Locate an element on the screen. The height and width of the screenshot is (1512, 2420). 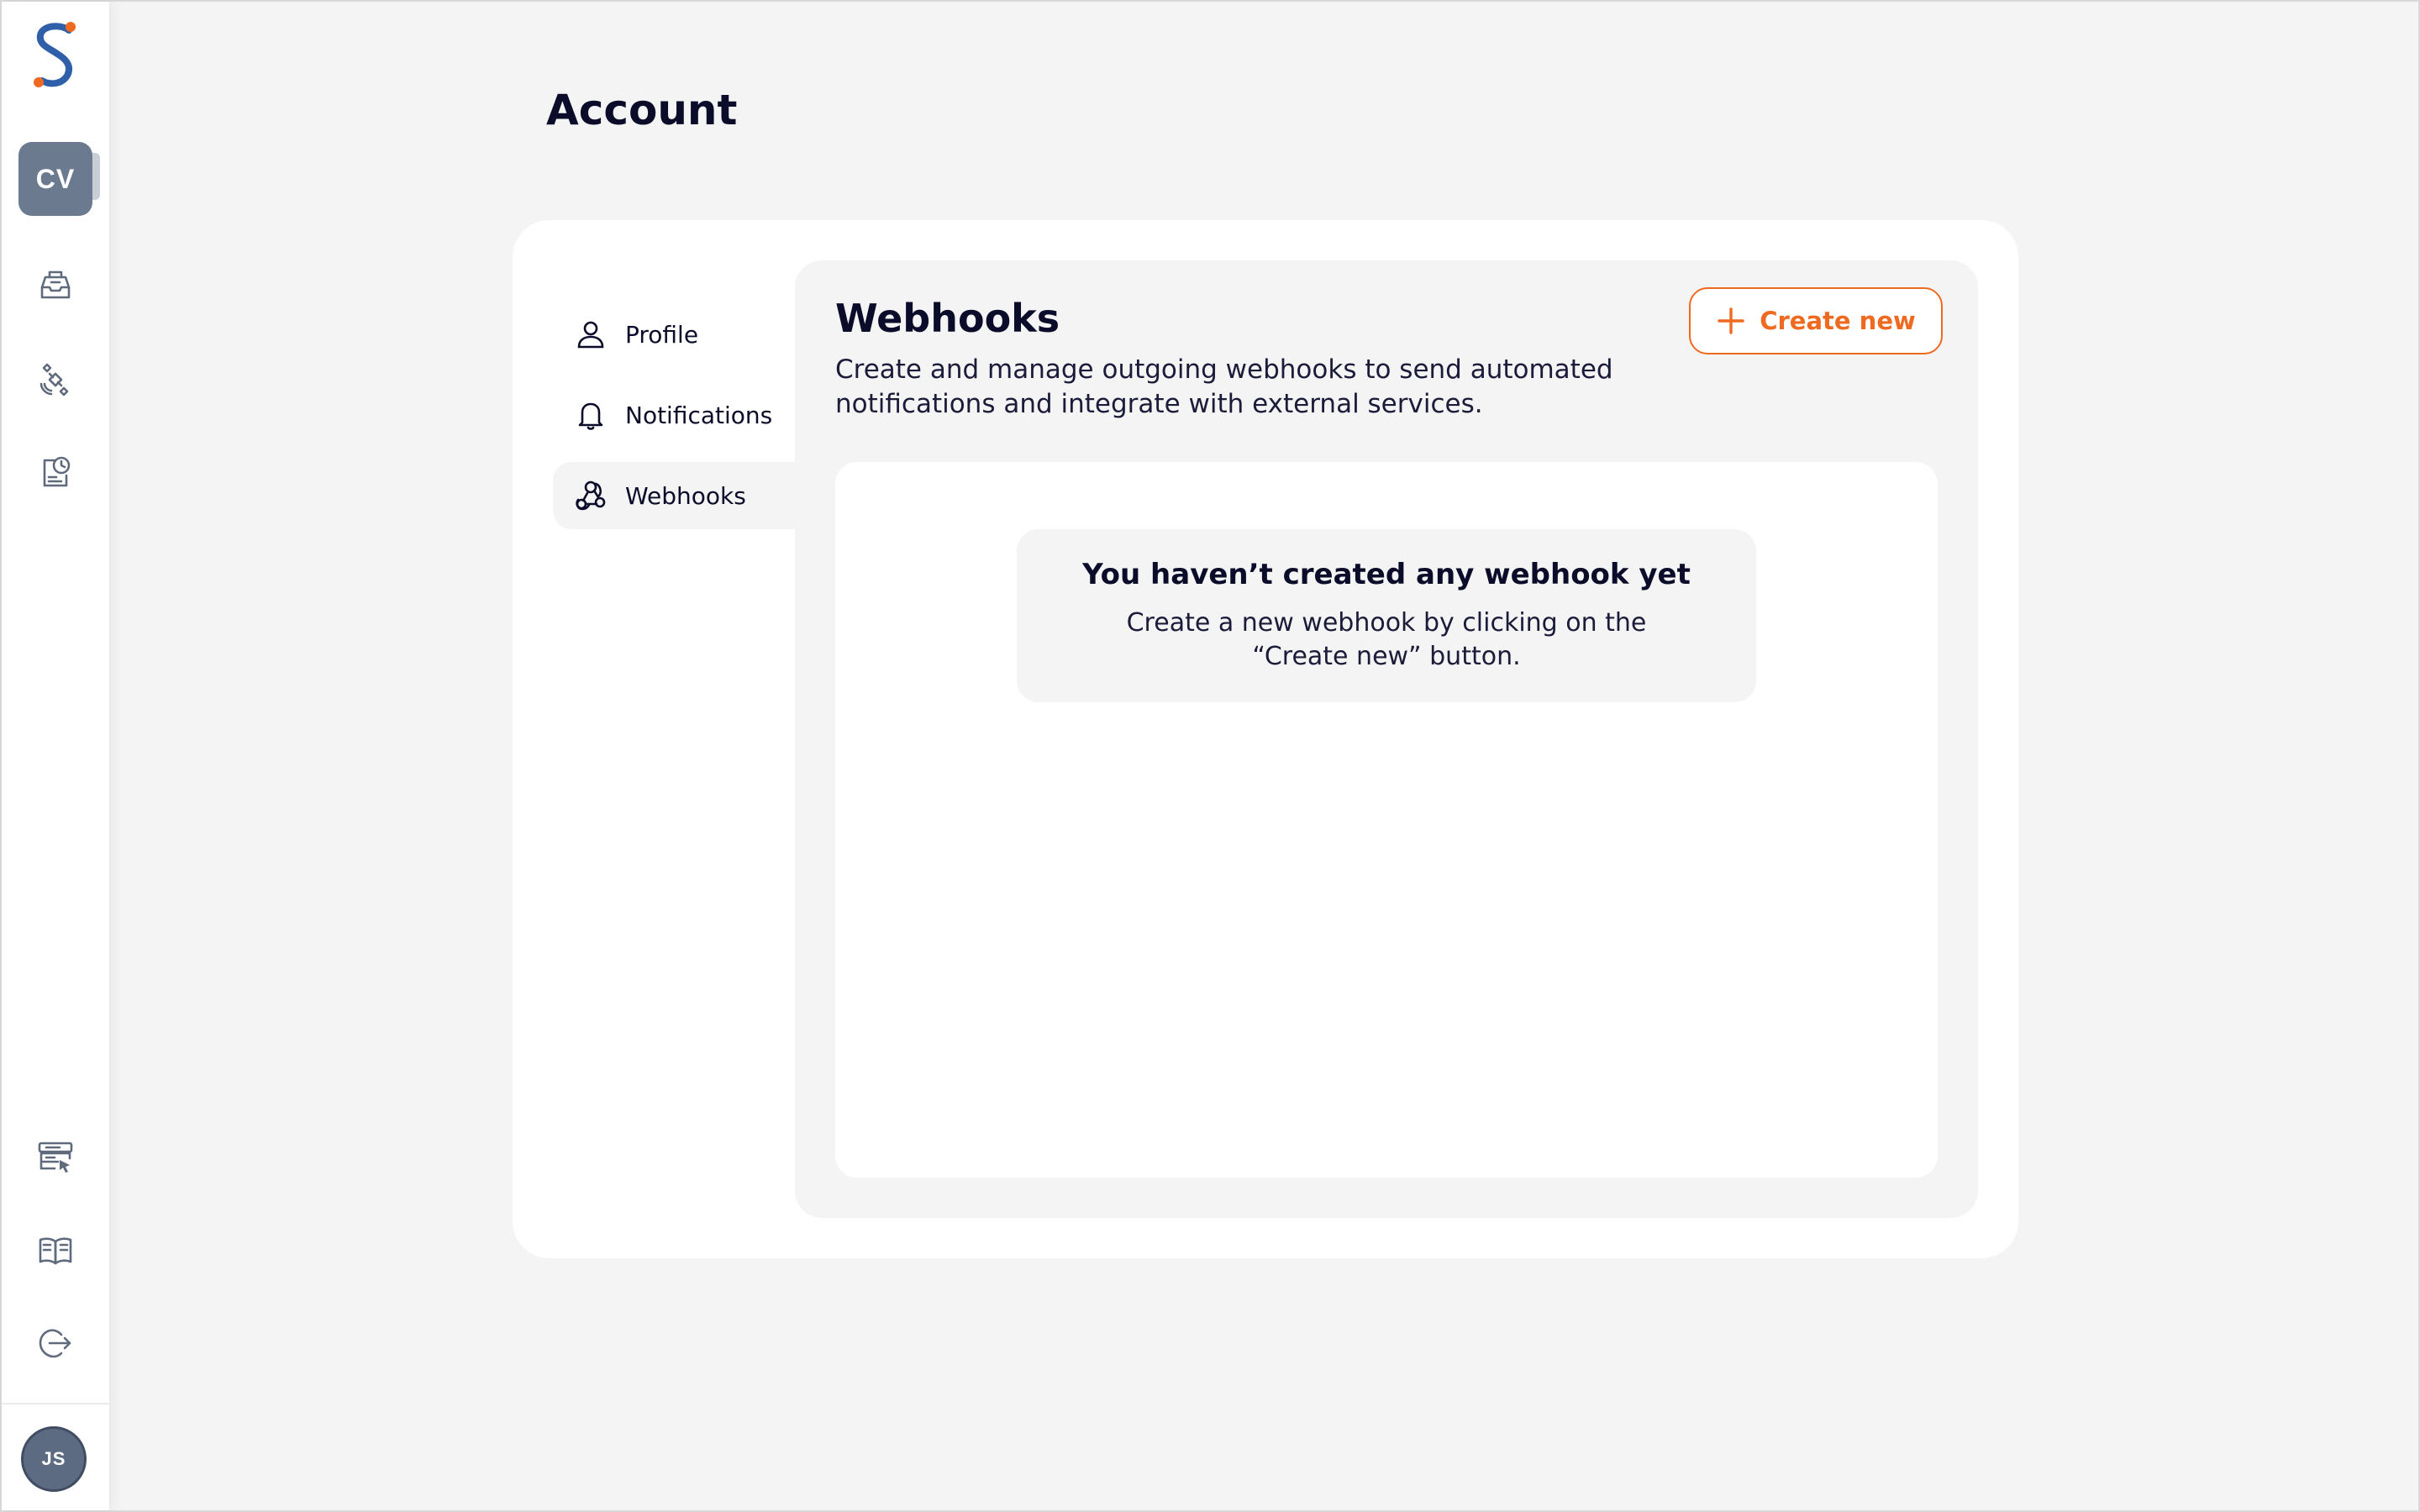
create-new-label: Create new is located at coordinates (1838, 321).